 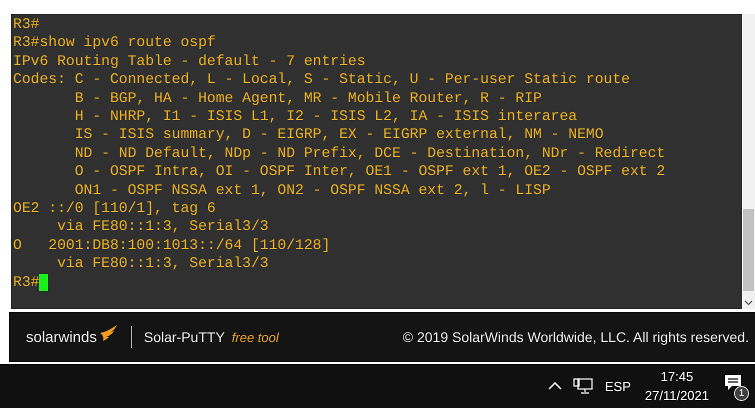 I want to click on cursor, so click(x=43, y=283).